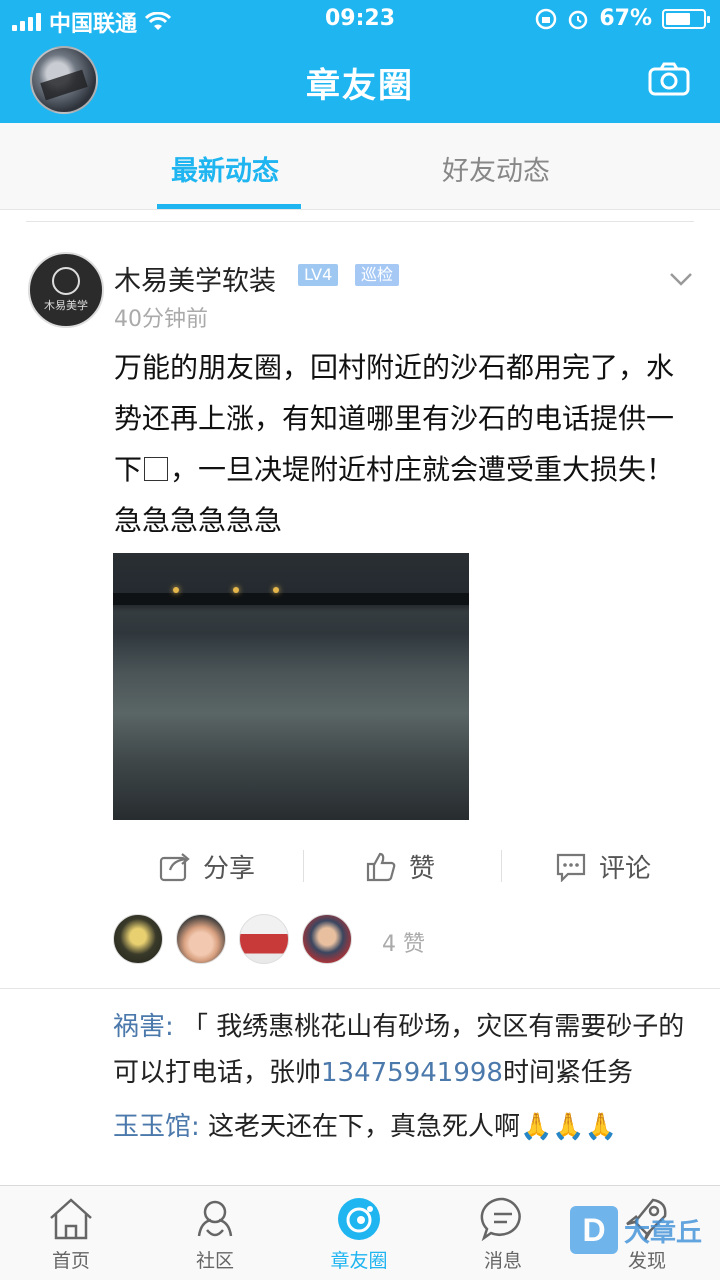  I want to click on avatar-logo-text: 木易美学, so click(66, 305).